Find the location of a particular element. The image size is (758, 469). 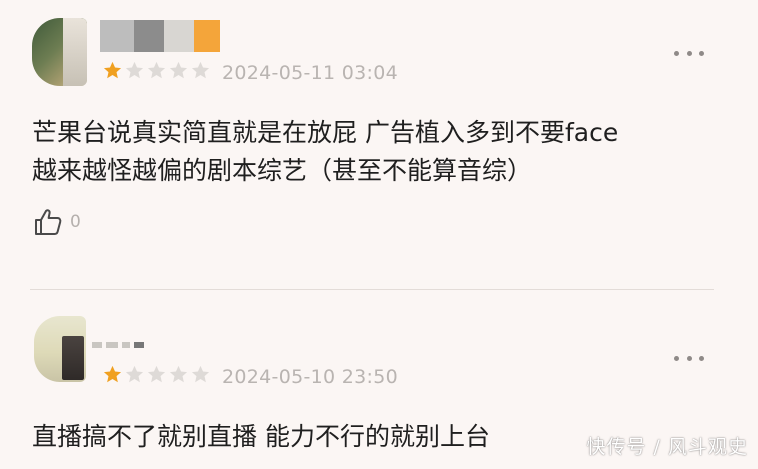

watermark: 快传号 / 风斗观史 is located at coordinates (667, 447).